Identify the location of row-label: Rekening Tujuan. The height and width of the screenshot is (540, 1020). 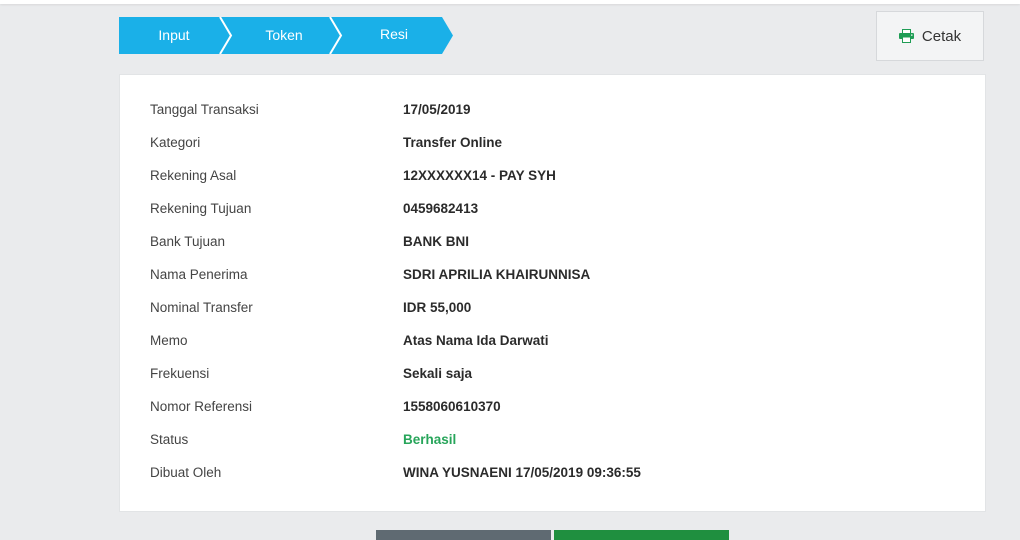
(201, 208).